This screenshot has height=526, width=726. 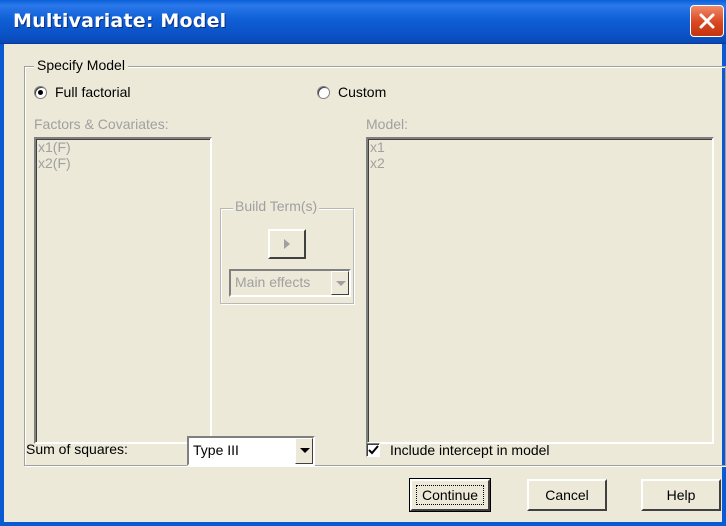 I want to click on close-icon, so click(x=707, y=21).